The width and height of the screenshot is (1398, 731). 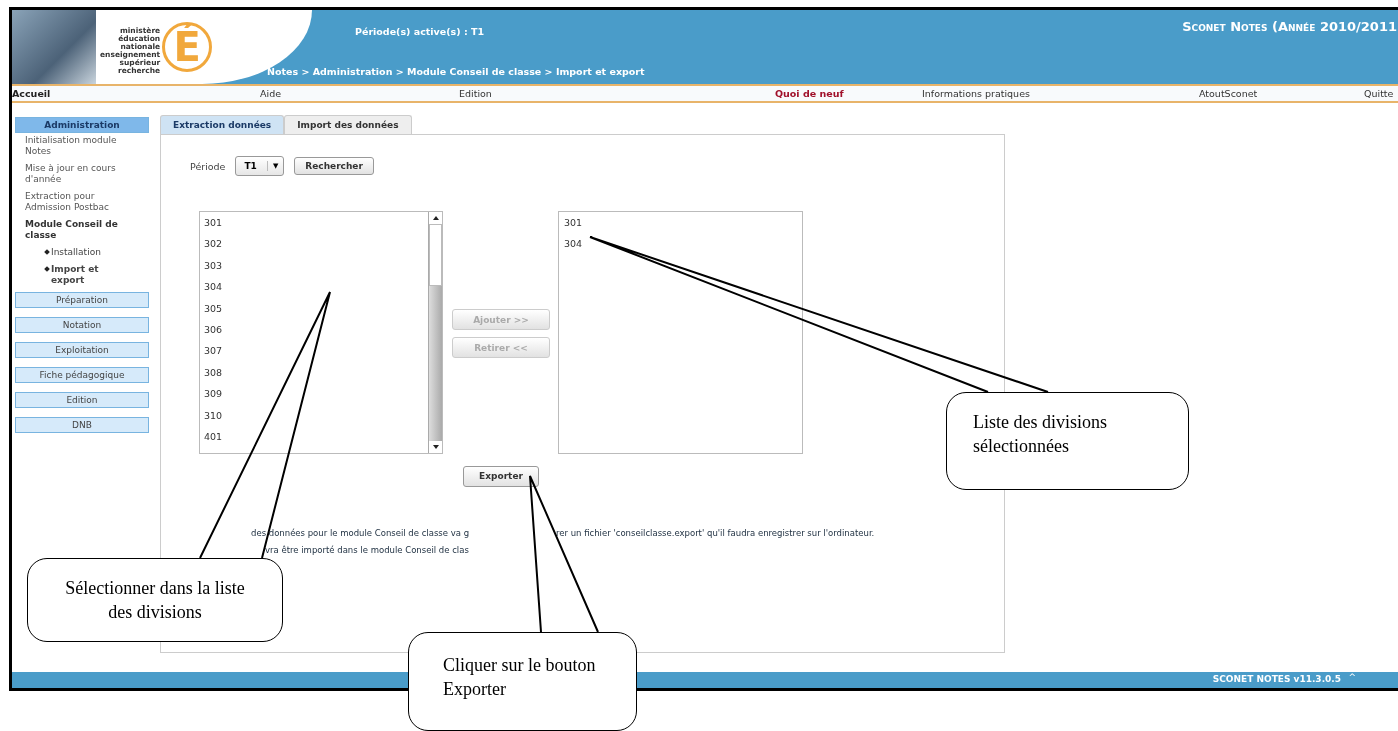 I want to click on list-item: 302, so click(x=314, y=247).